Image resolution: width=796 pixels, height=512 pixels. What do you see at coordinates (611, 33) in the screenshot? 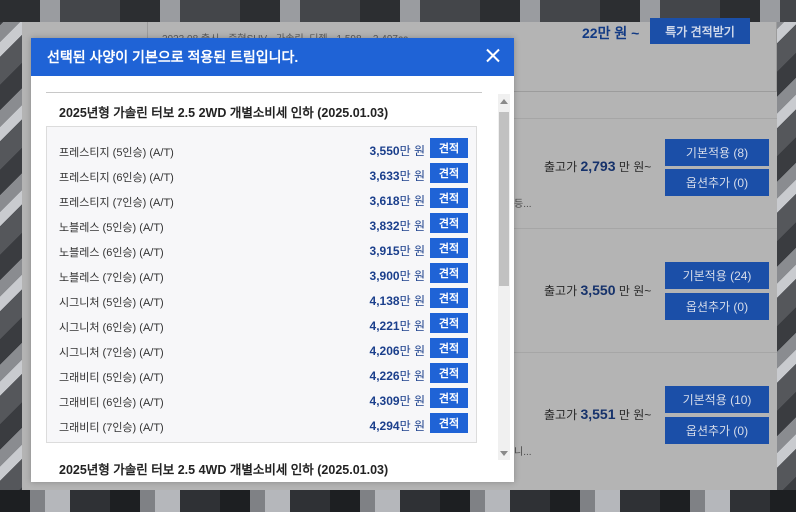
I see `top-price: 22만 원 ~` at bounding box center [611, 33].